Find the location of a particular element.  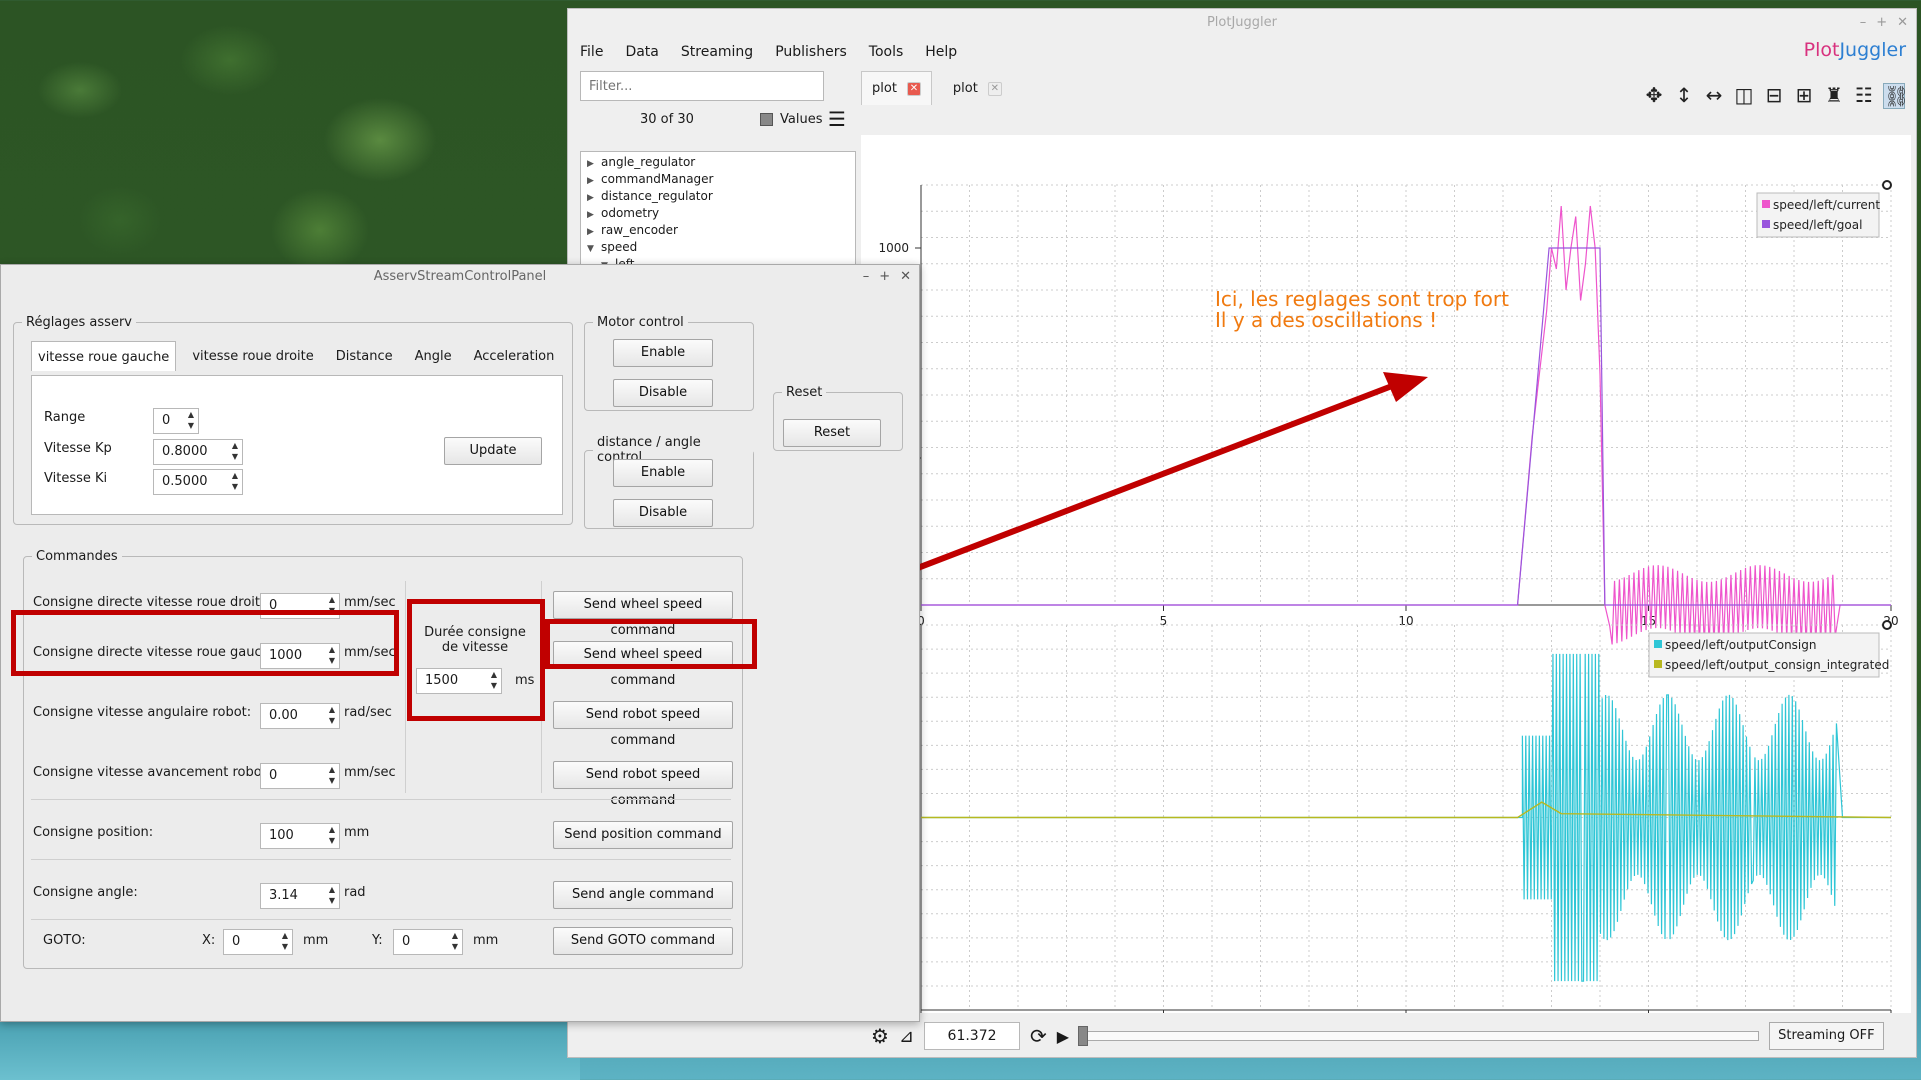

expanded-arrow-icon: ▼ is located at coordinates (594, 249).